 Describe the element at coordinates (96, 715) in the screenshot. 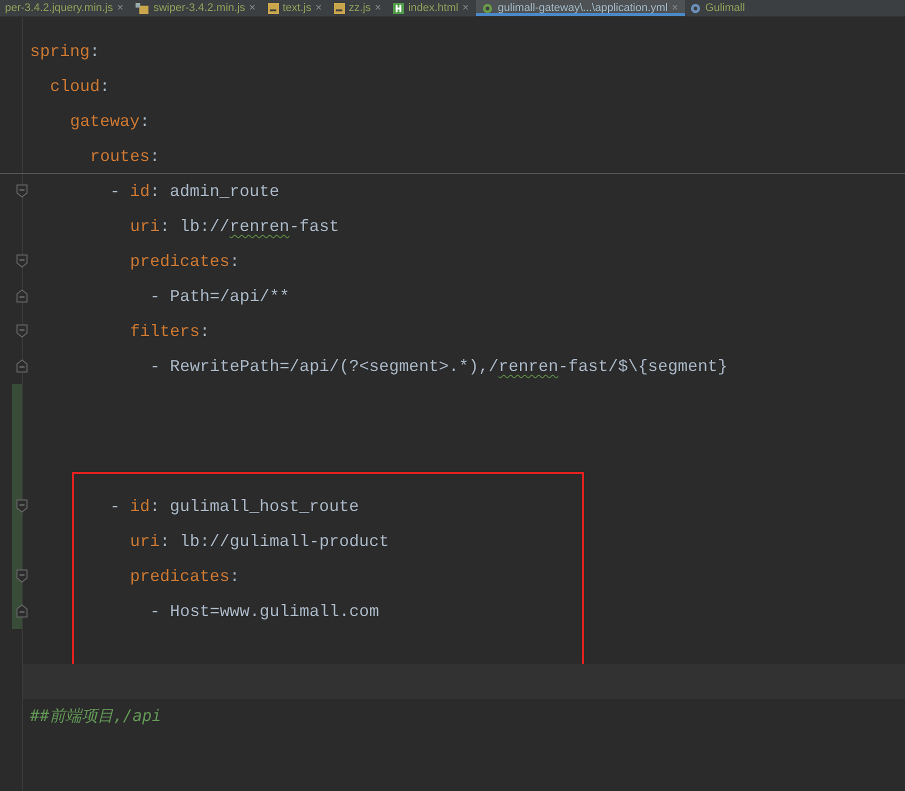

I see `code-comment: ##前端项目,/api` at that location.